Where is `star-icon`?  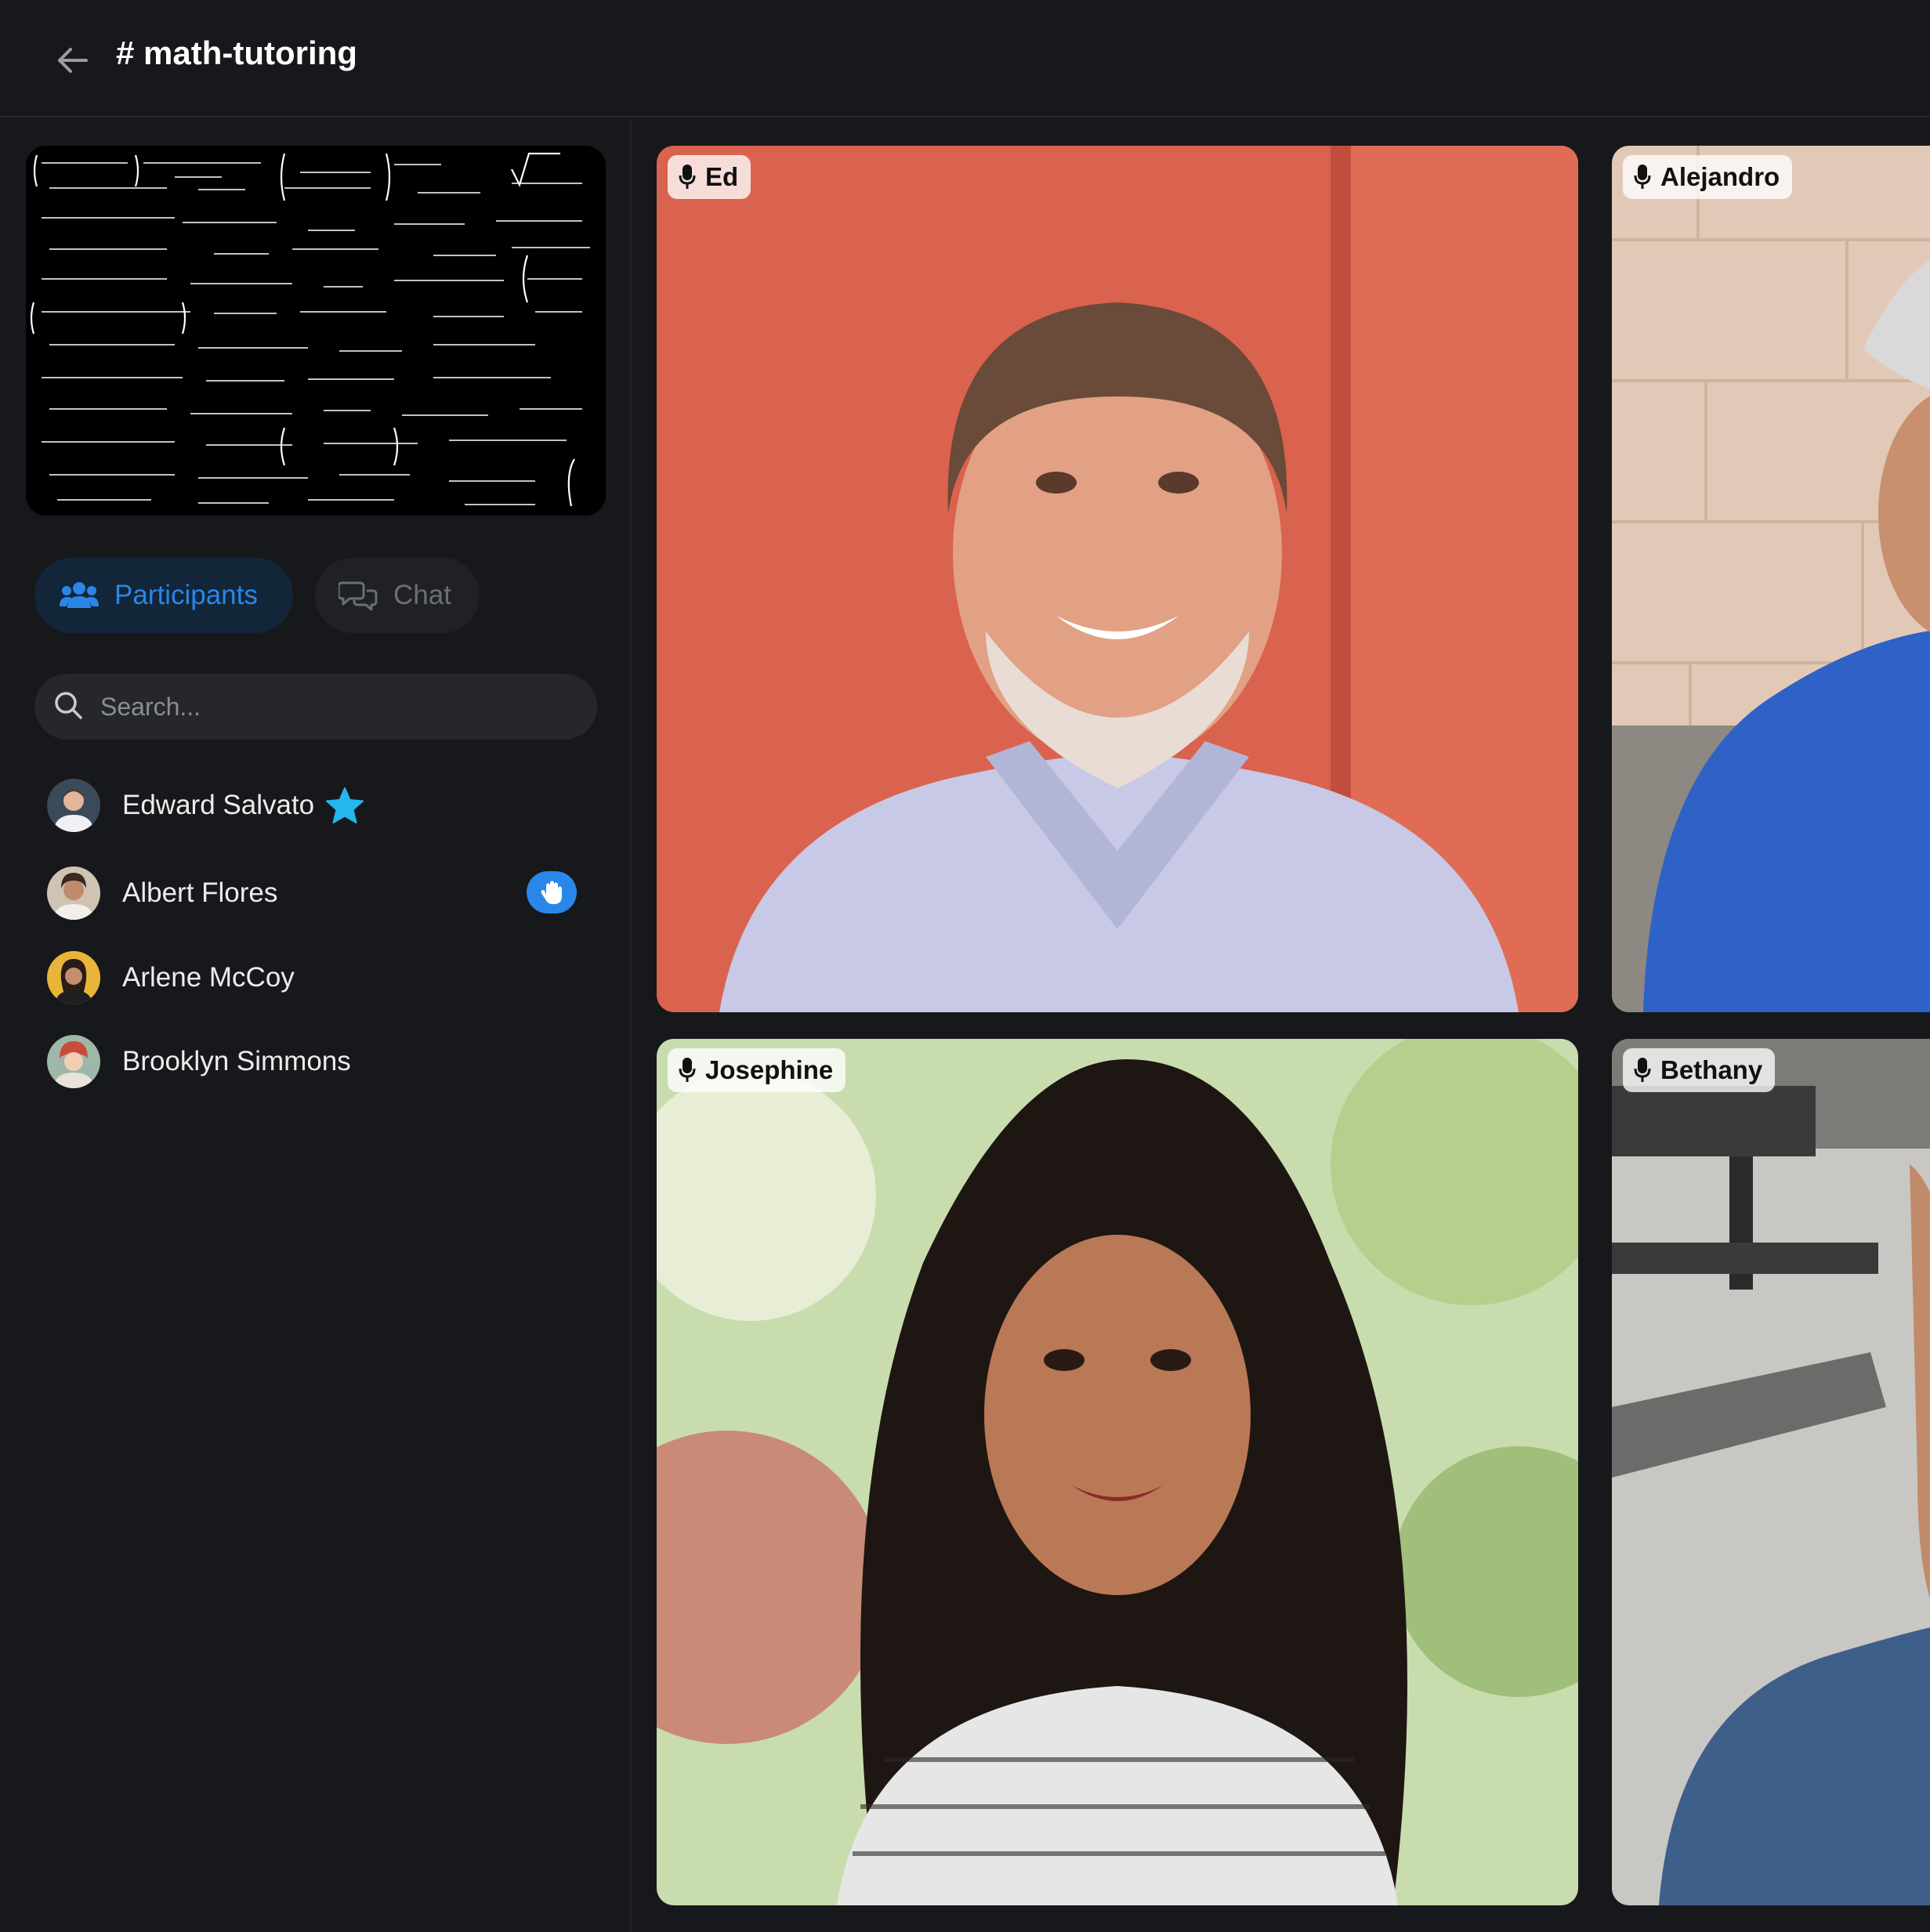
star-icon is located at coordinates (344, 806).